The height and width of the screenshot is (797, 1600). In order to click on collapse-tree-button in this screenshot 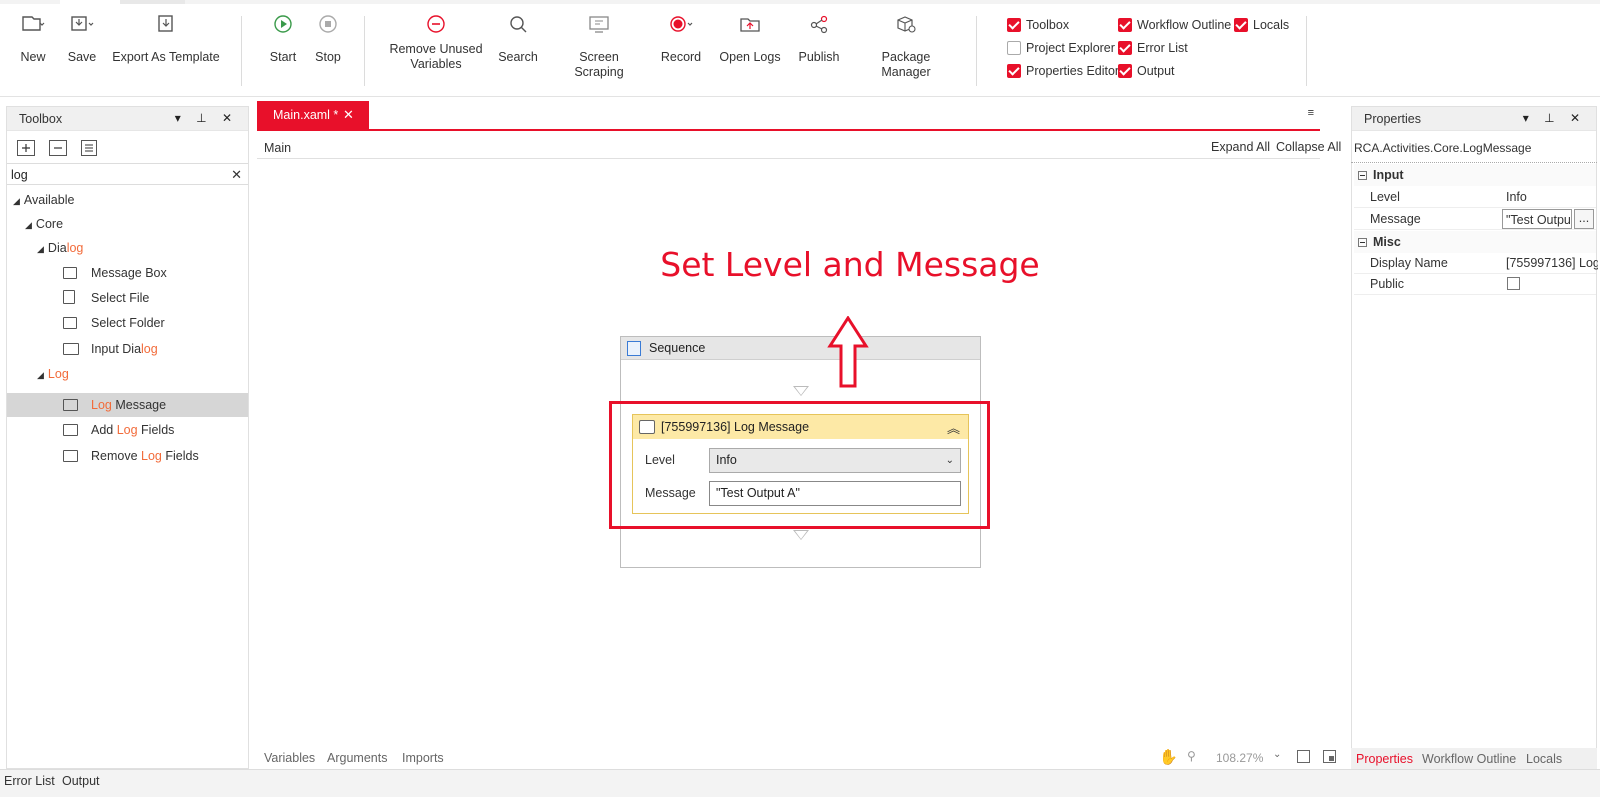, I will do `click(58, 148)`.